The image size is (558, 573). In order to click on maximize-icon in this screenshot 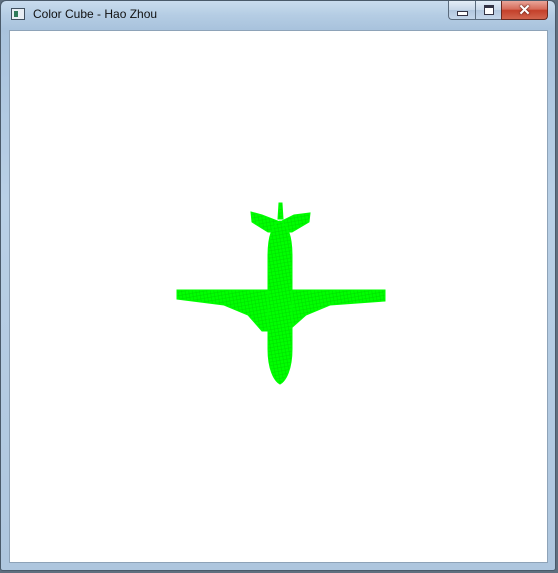, I will do `click(488, 10)`.